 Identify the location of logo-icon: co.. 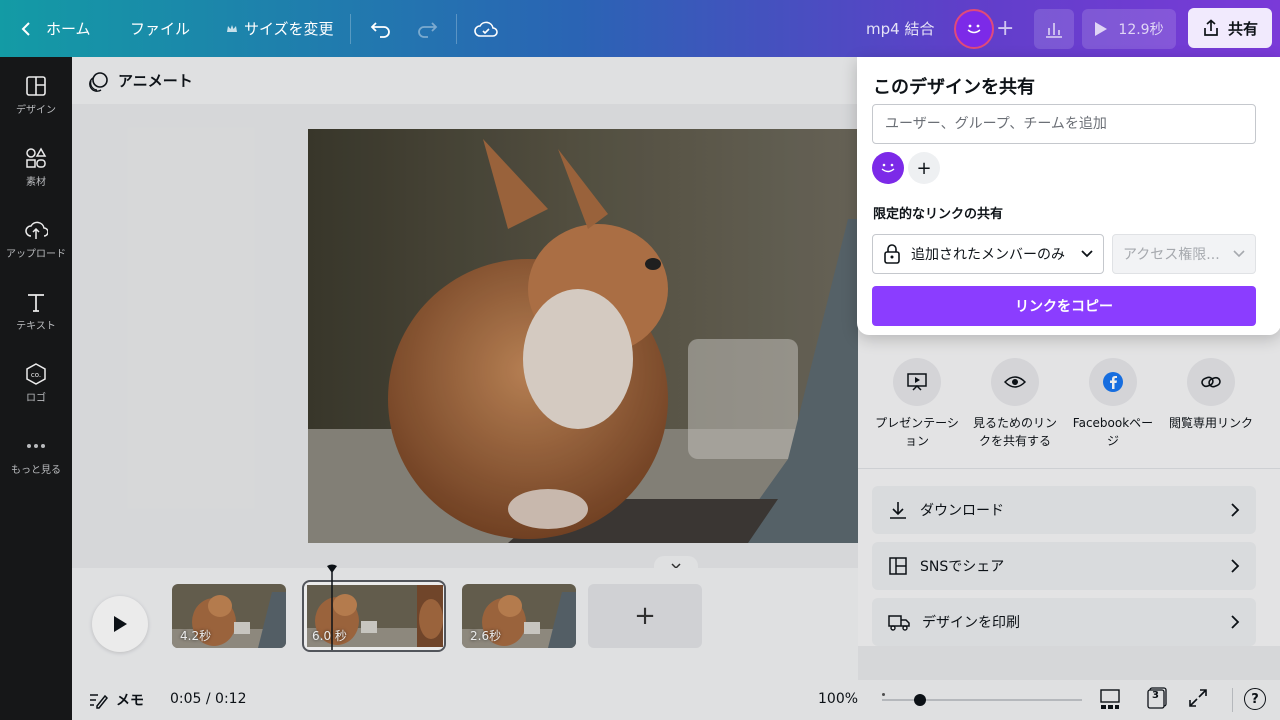
(36, 374).